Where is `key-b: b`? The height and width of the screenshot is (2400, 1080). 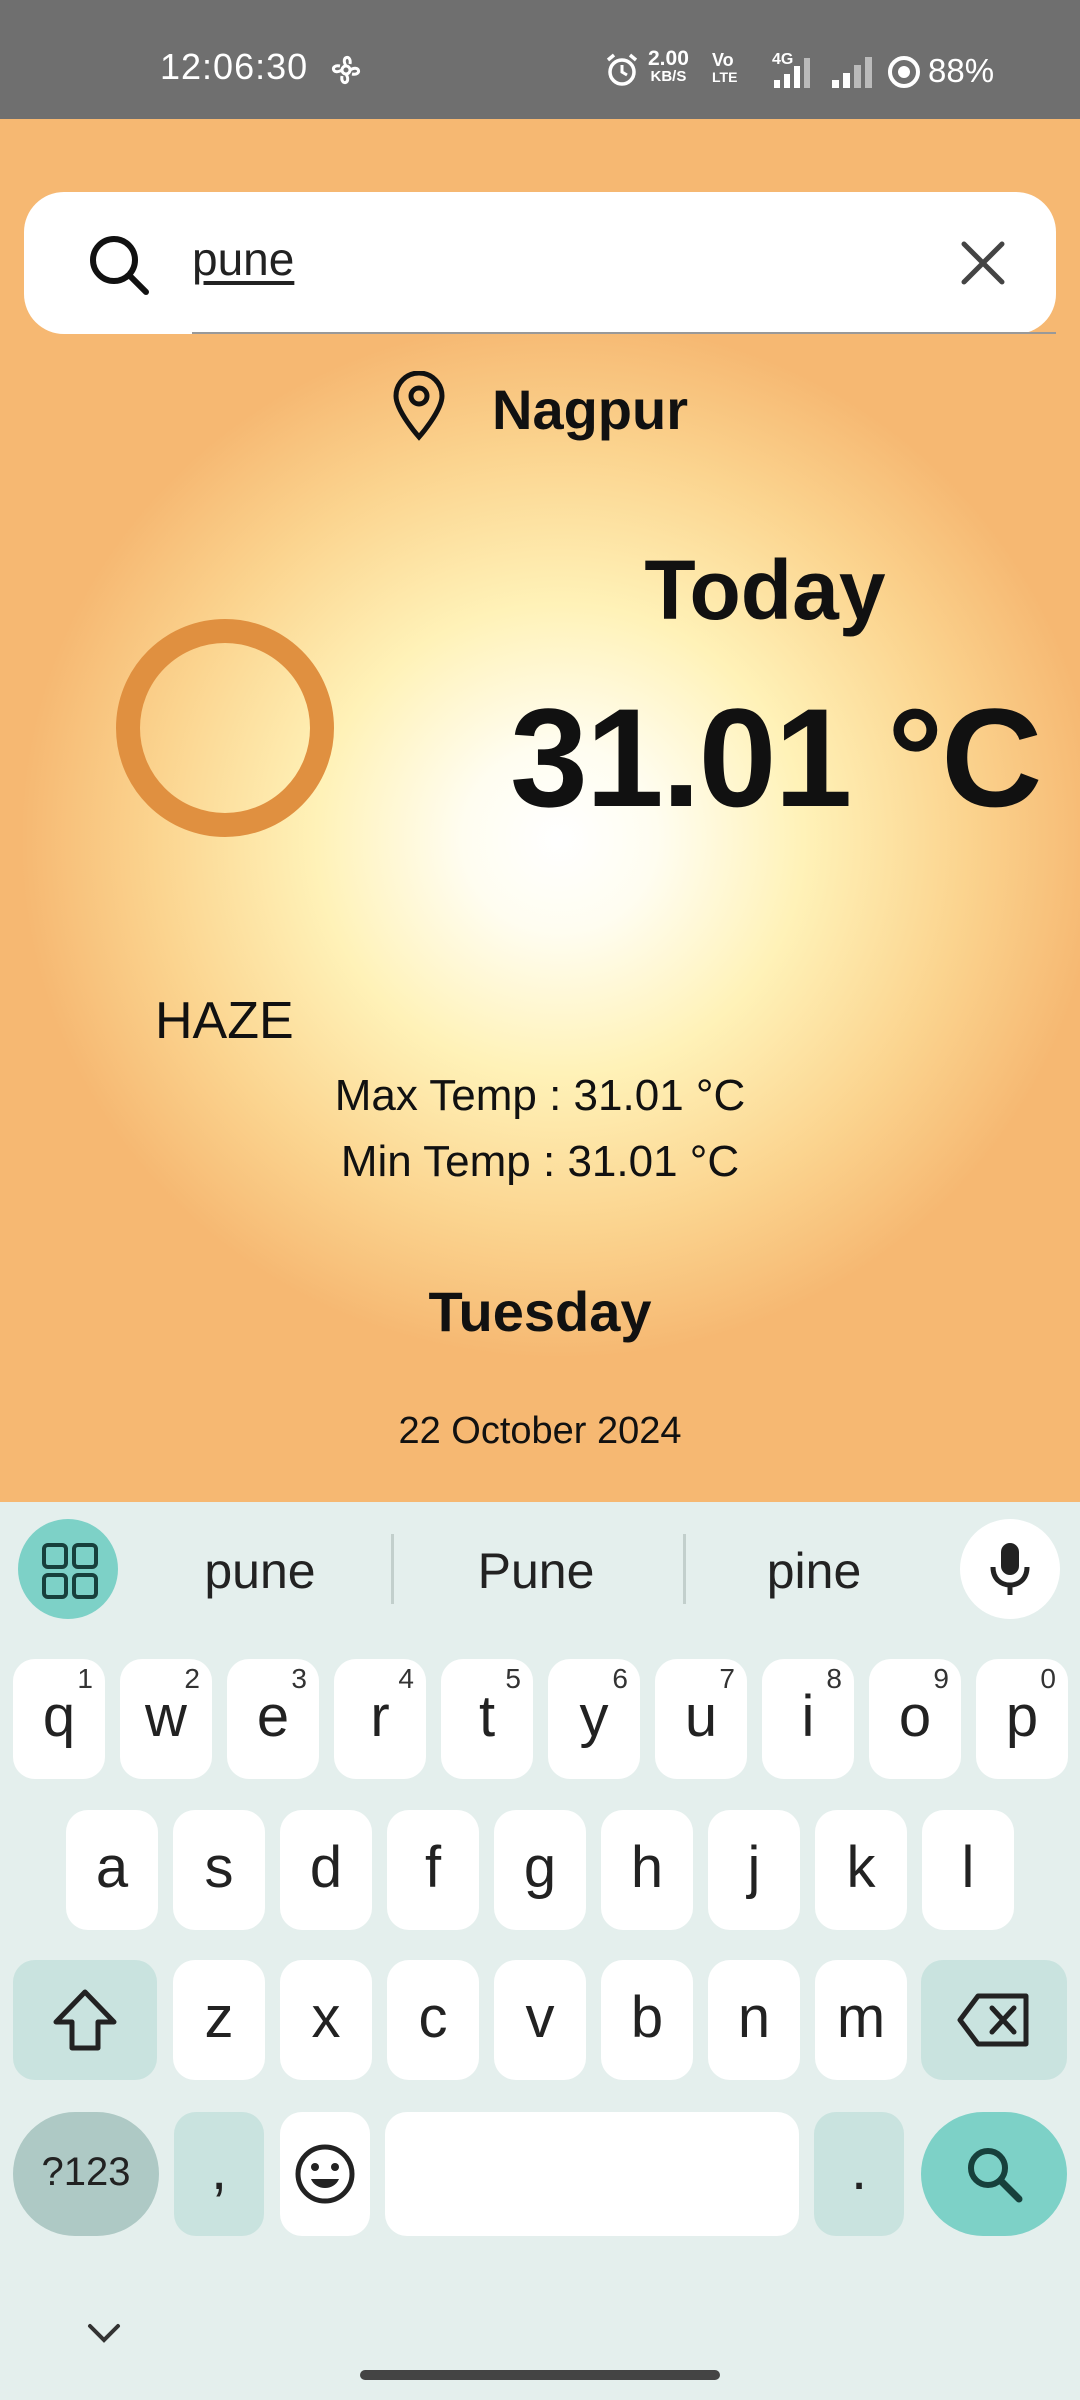 key-b: b is located at coordinates (647, 2020).